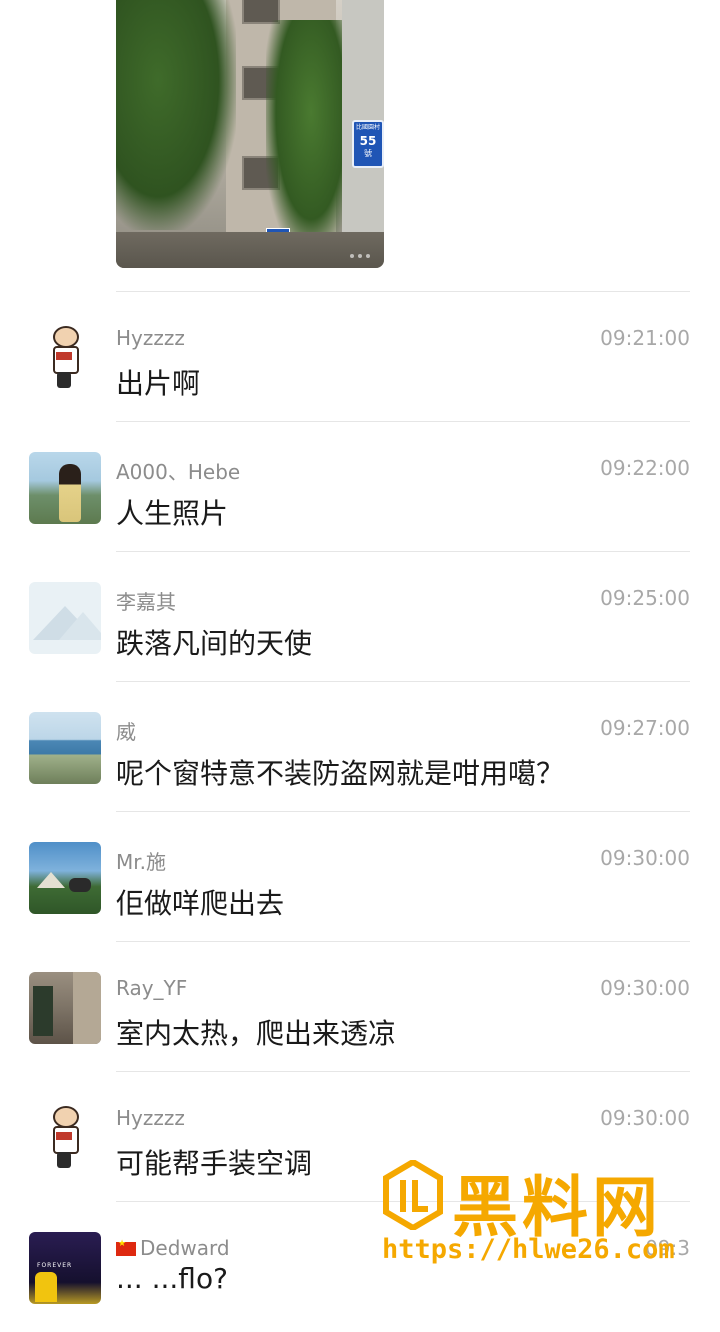 The height and width of the screenshot is (1332, 720). Describe the element at coordinates (360, 357) in the screenshot. I see `comment-item: Hyzzzz 09:21:00 出片啊` at that location.